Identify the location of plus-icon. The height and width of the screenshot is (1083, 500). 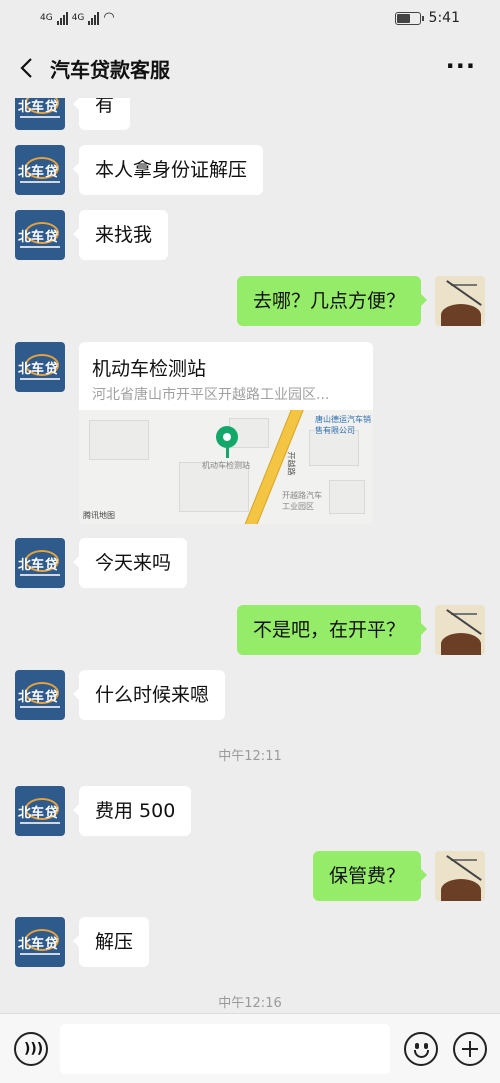
(470, 1049).